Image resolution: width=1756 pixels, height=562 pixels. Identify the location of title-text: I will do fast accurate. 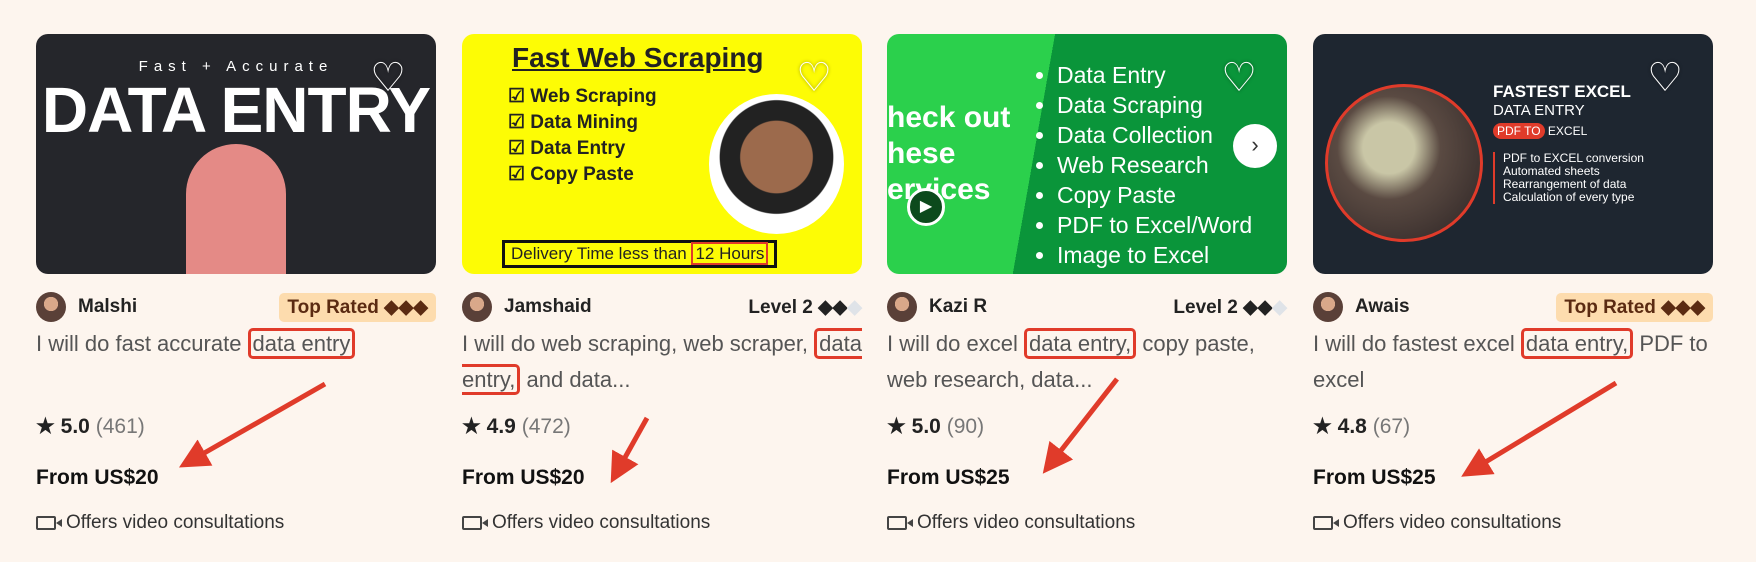
(142, 343).